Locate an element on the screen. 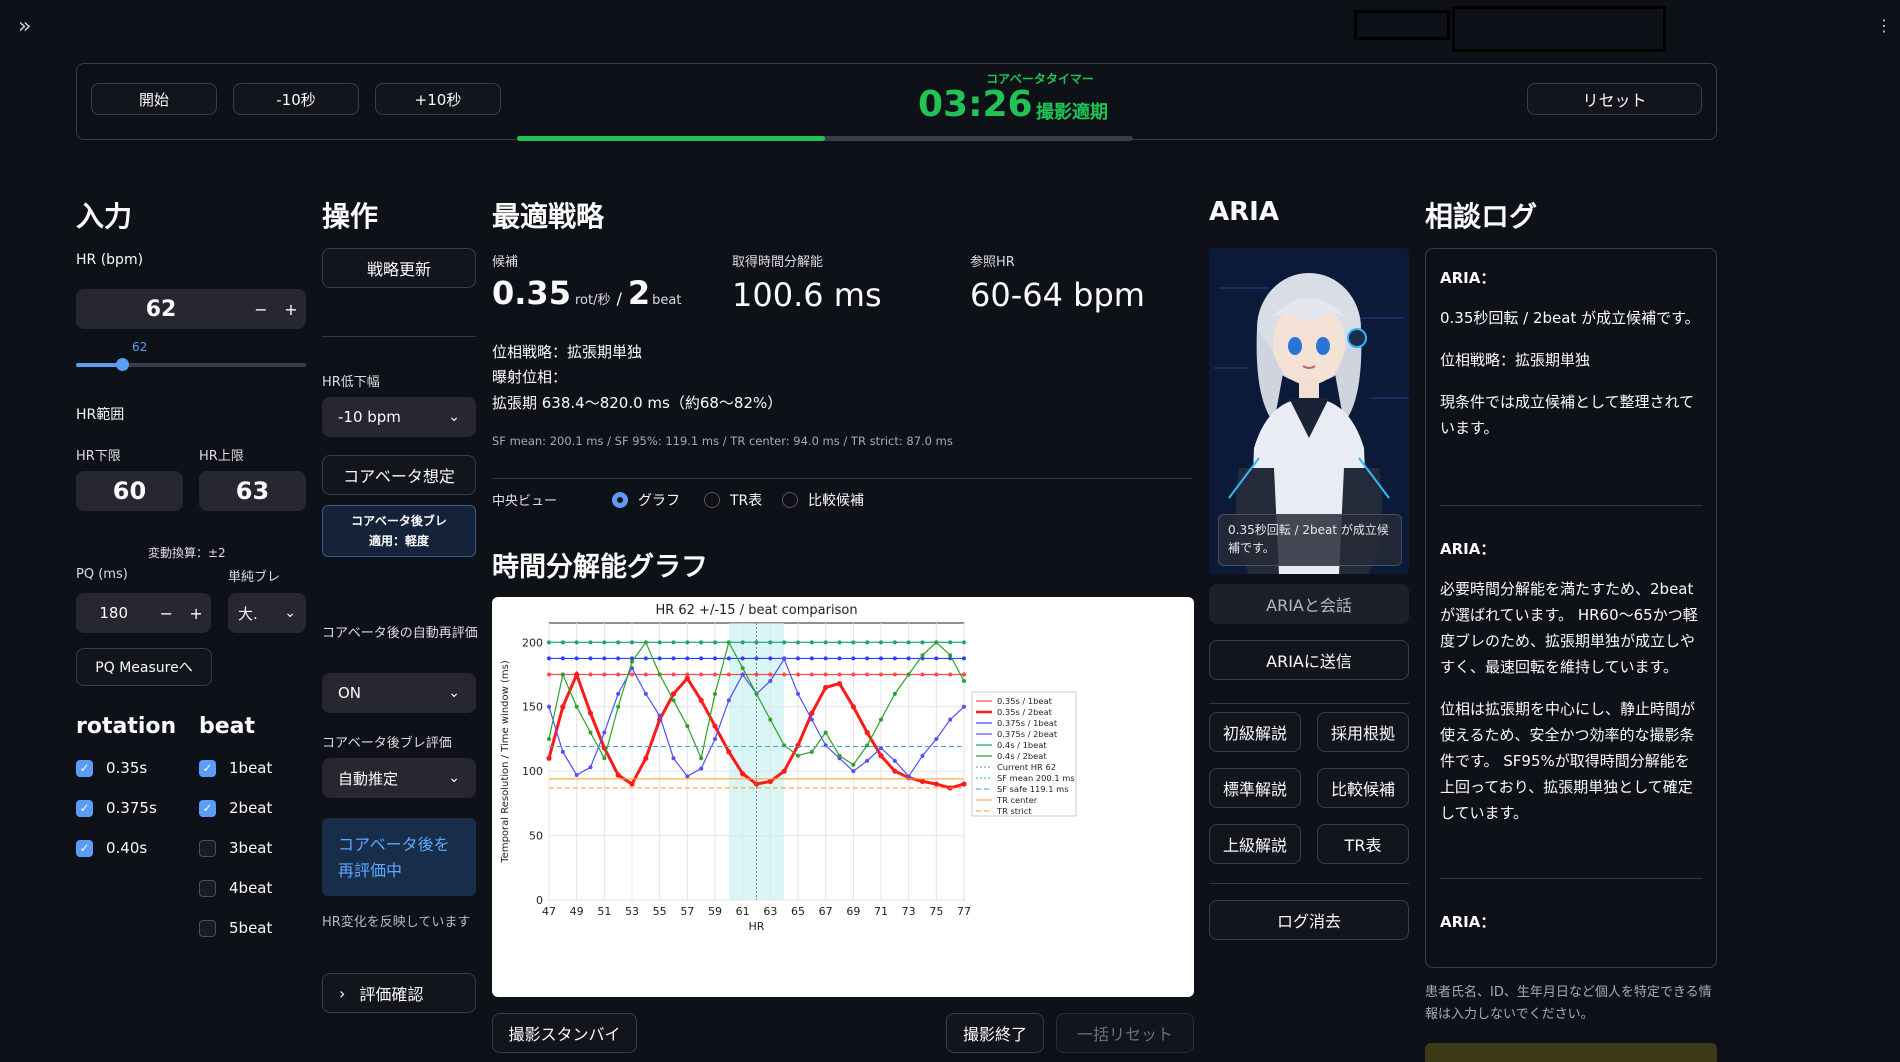 This screenshot has height=1062, width=1900. diastole-range: 拡張期 638.4〜820.0 ms（約68〜82%） is located at coordinates (637, 403).